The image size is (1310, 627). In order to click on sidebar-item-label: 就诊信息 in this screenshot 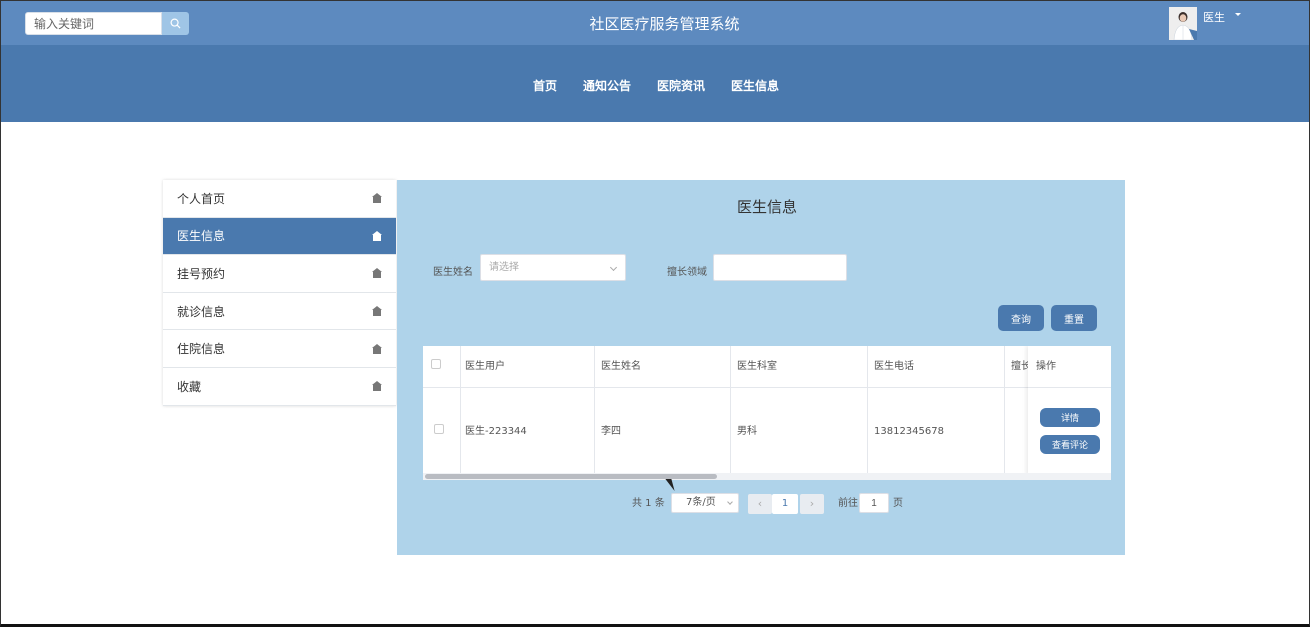, I will do `click(201, 311)`.